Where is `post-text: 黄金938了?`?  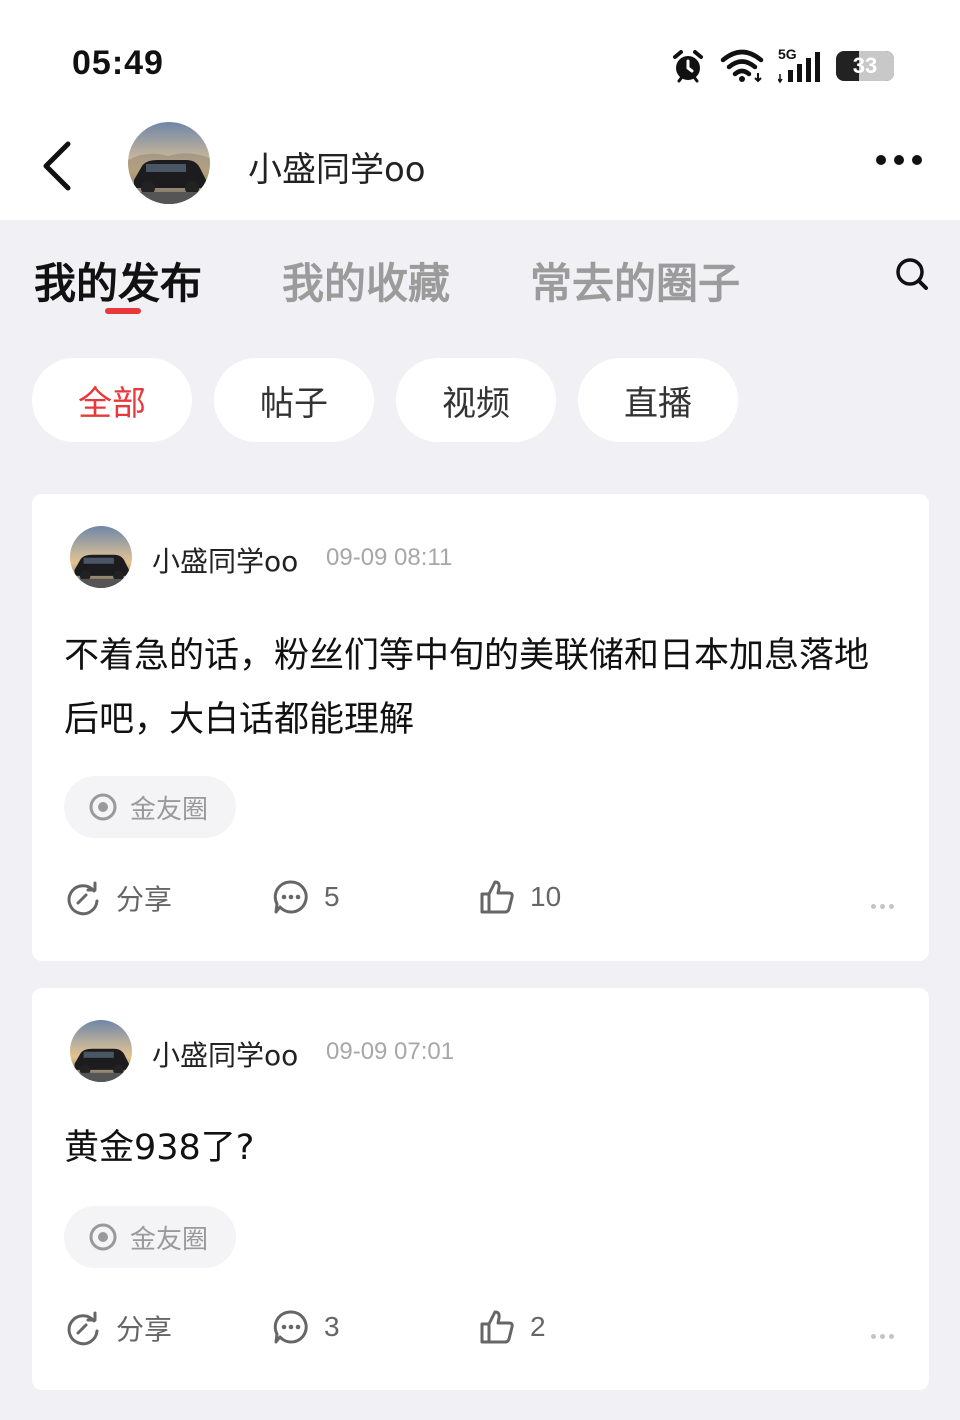
post-text: 黄金938了? is located at coordinates (159, 1148).